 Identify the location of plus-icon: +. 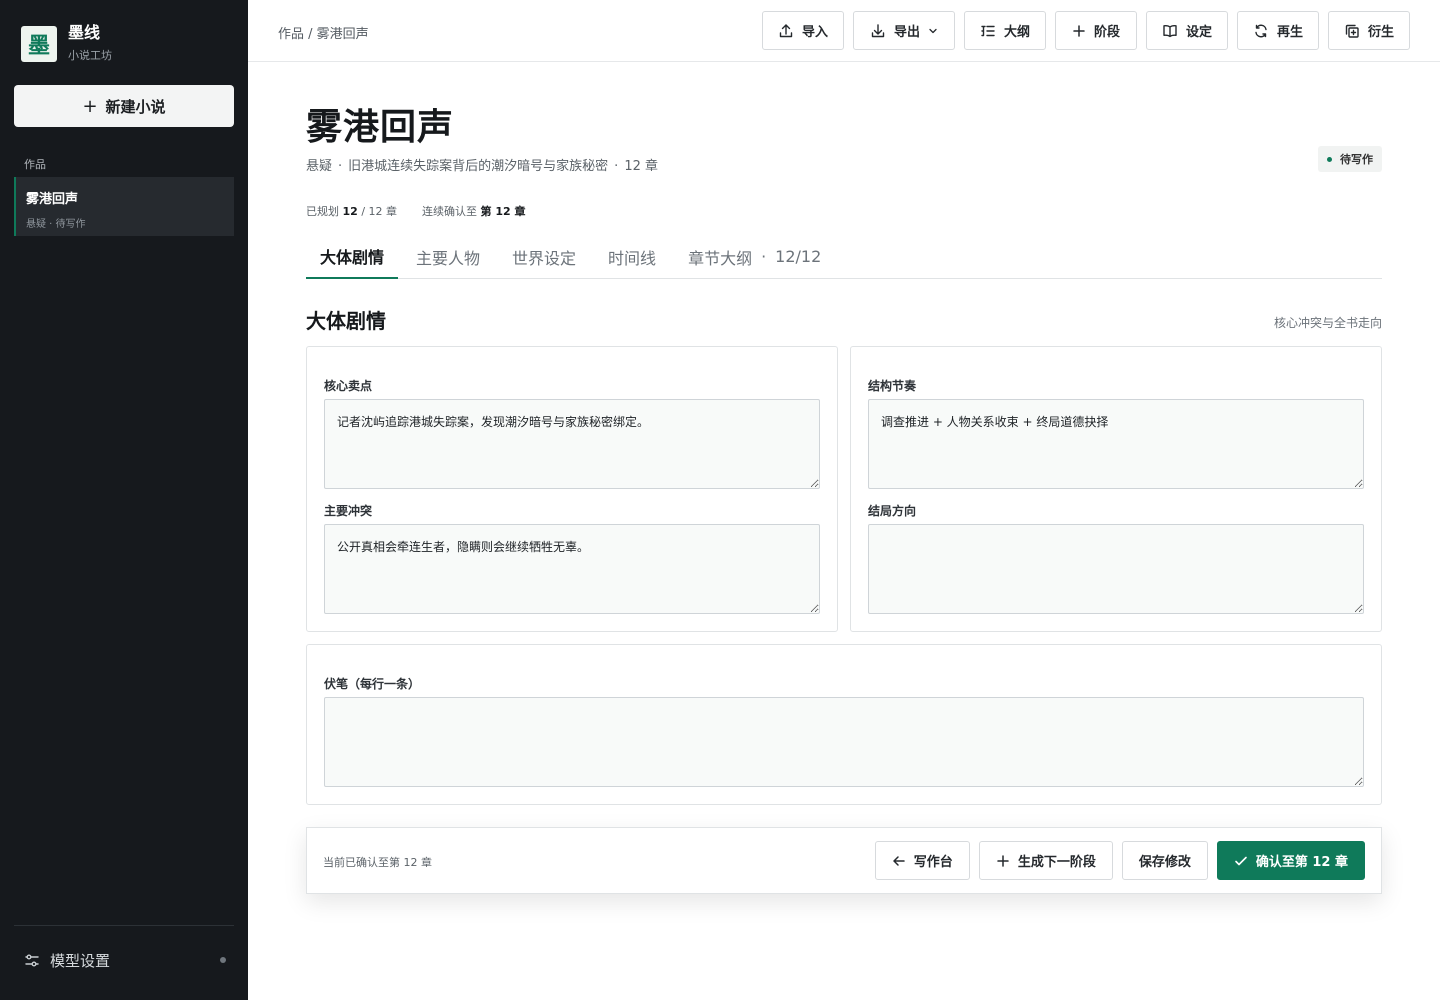
(90, 106).